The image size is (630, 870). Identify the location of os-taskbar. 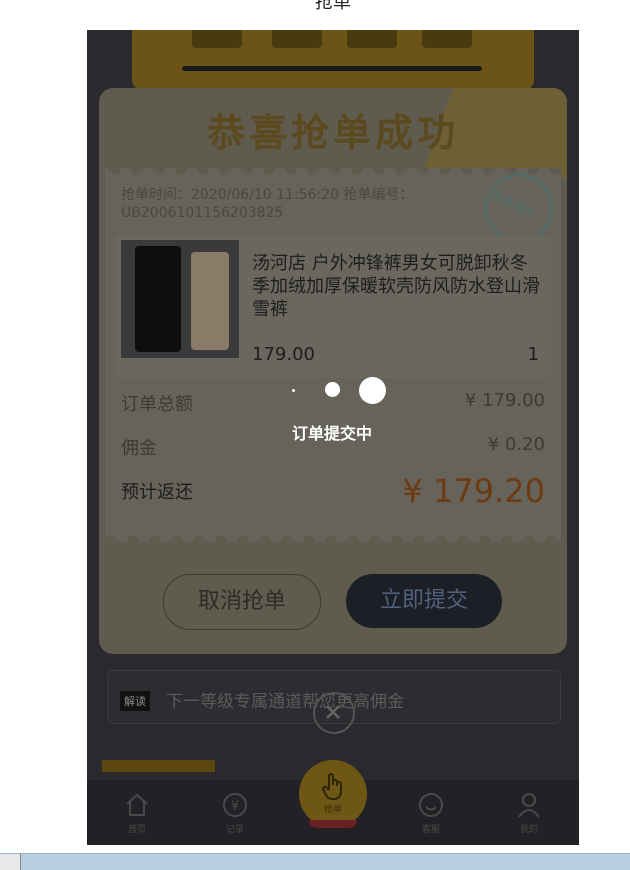
(315, 861).